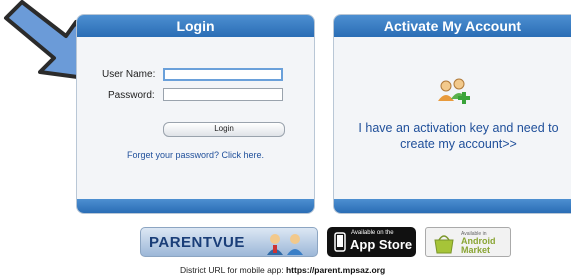 Image resolution: width=571 pixels, height=280 pixels. I want to click on parentvue-logo-text: PARENTVUE, so click(197, 242).